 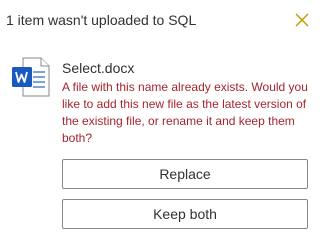 I want to click on dialog-title: 1 item wasn't uploaded to SQL, so click(x=101, y=20).